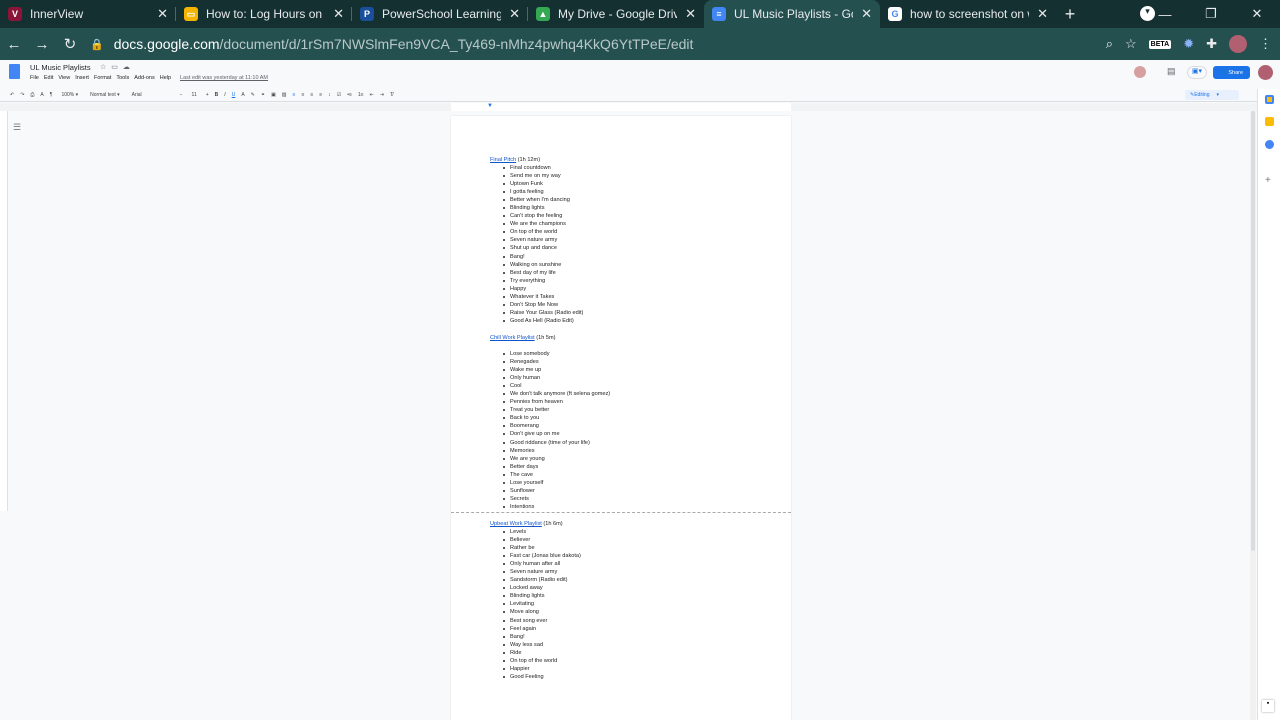  Describe the element at coordinates (542, 637) in the screenshot. I see `list-item: Bang!` at that location.